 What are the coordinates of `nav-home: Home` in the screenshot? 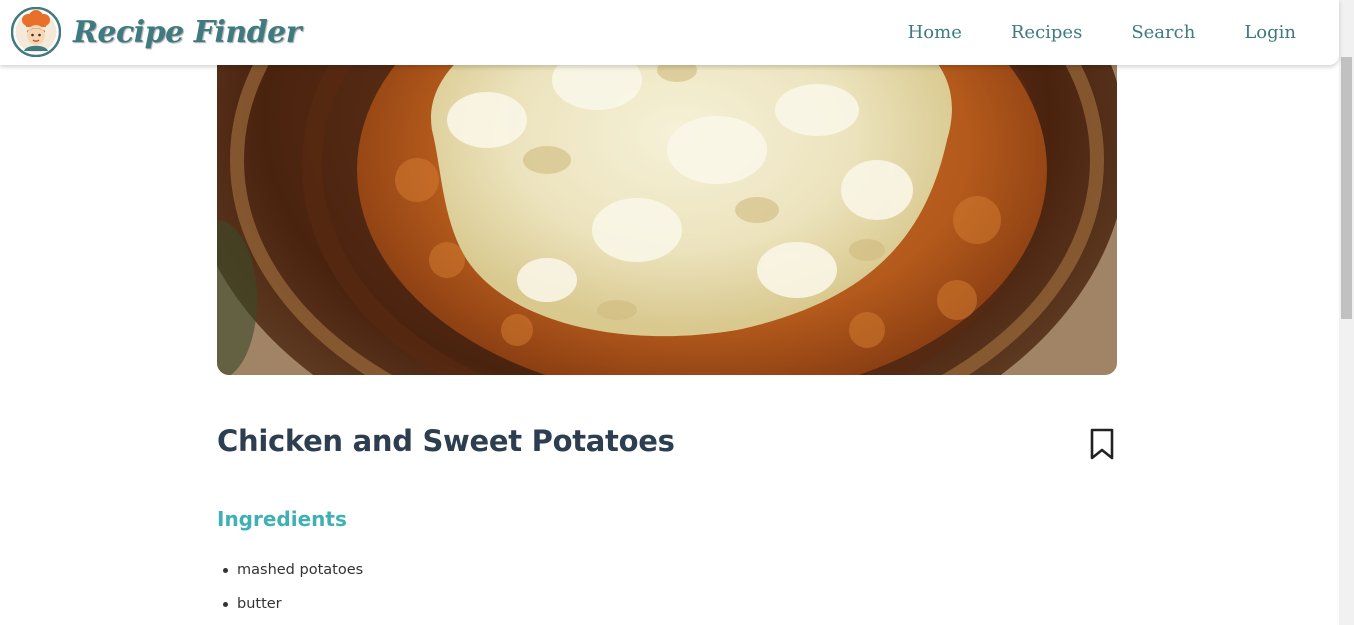 It's located at (935, 32).